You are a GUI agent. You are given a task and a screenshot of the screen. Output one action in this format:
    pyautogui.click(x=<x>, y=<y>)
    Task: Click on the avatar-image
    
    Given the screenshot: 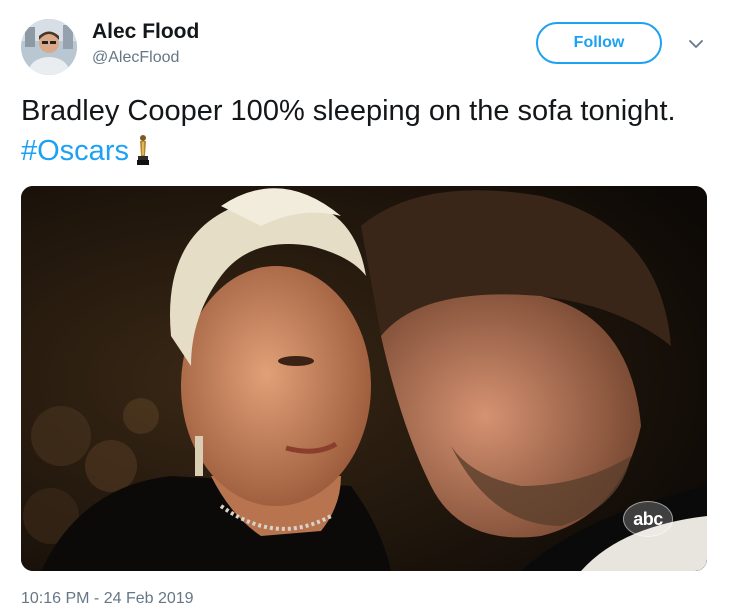 What is the action you would take?
    pyautogui.click(x=49, y=47)
    